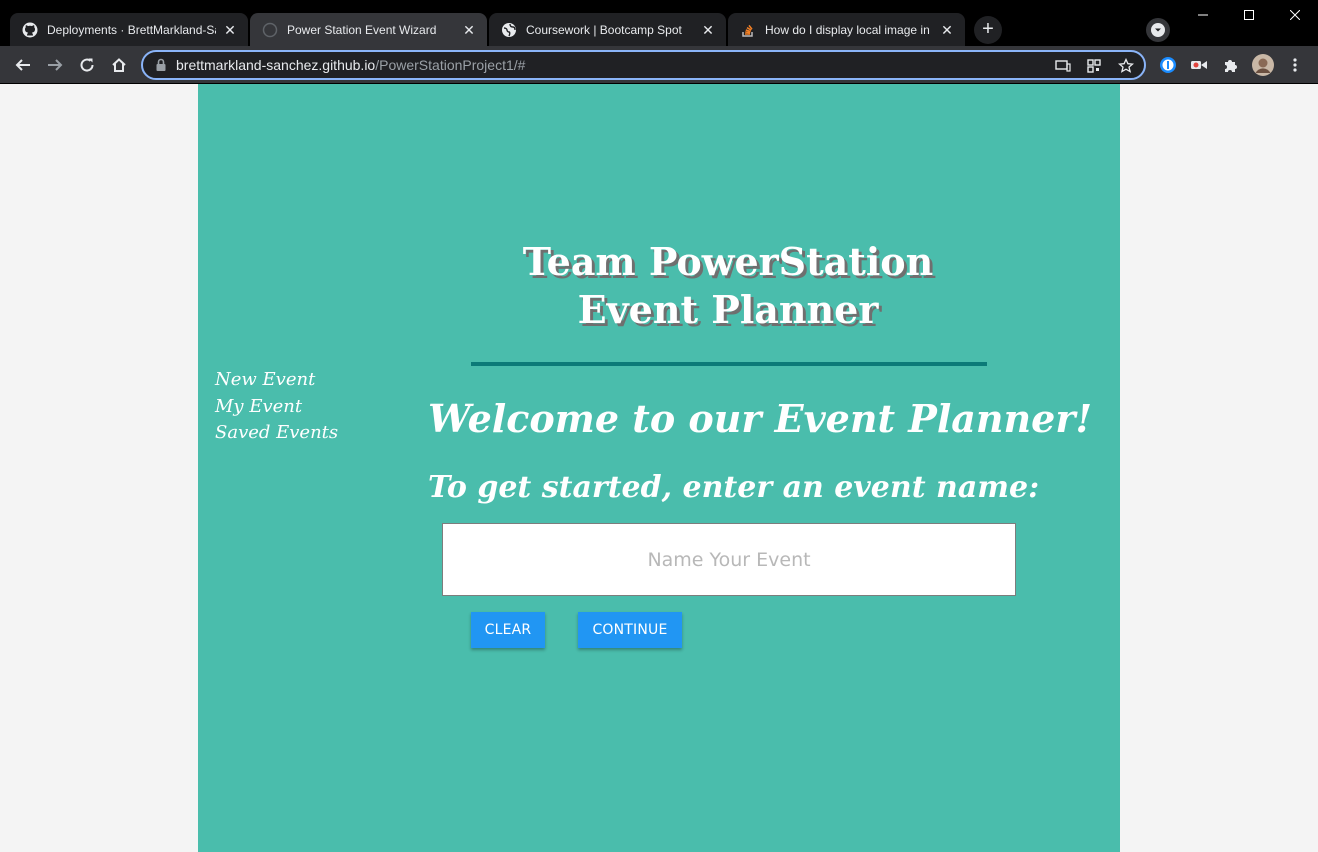  I want to click on nav-link-my-event: My Event, so click(276, 407).